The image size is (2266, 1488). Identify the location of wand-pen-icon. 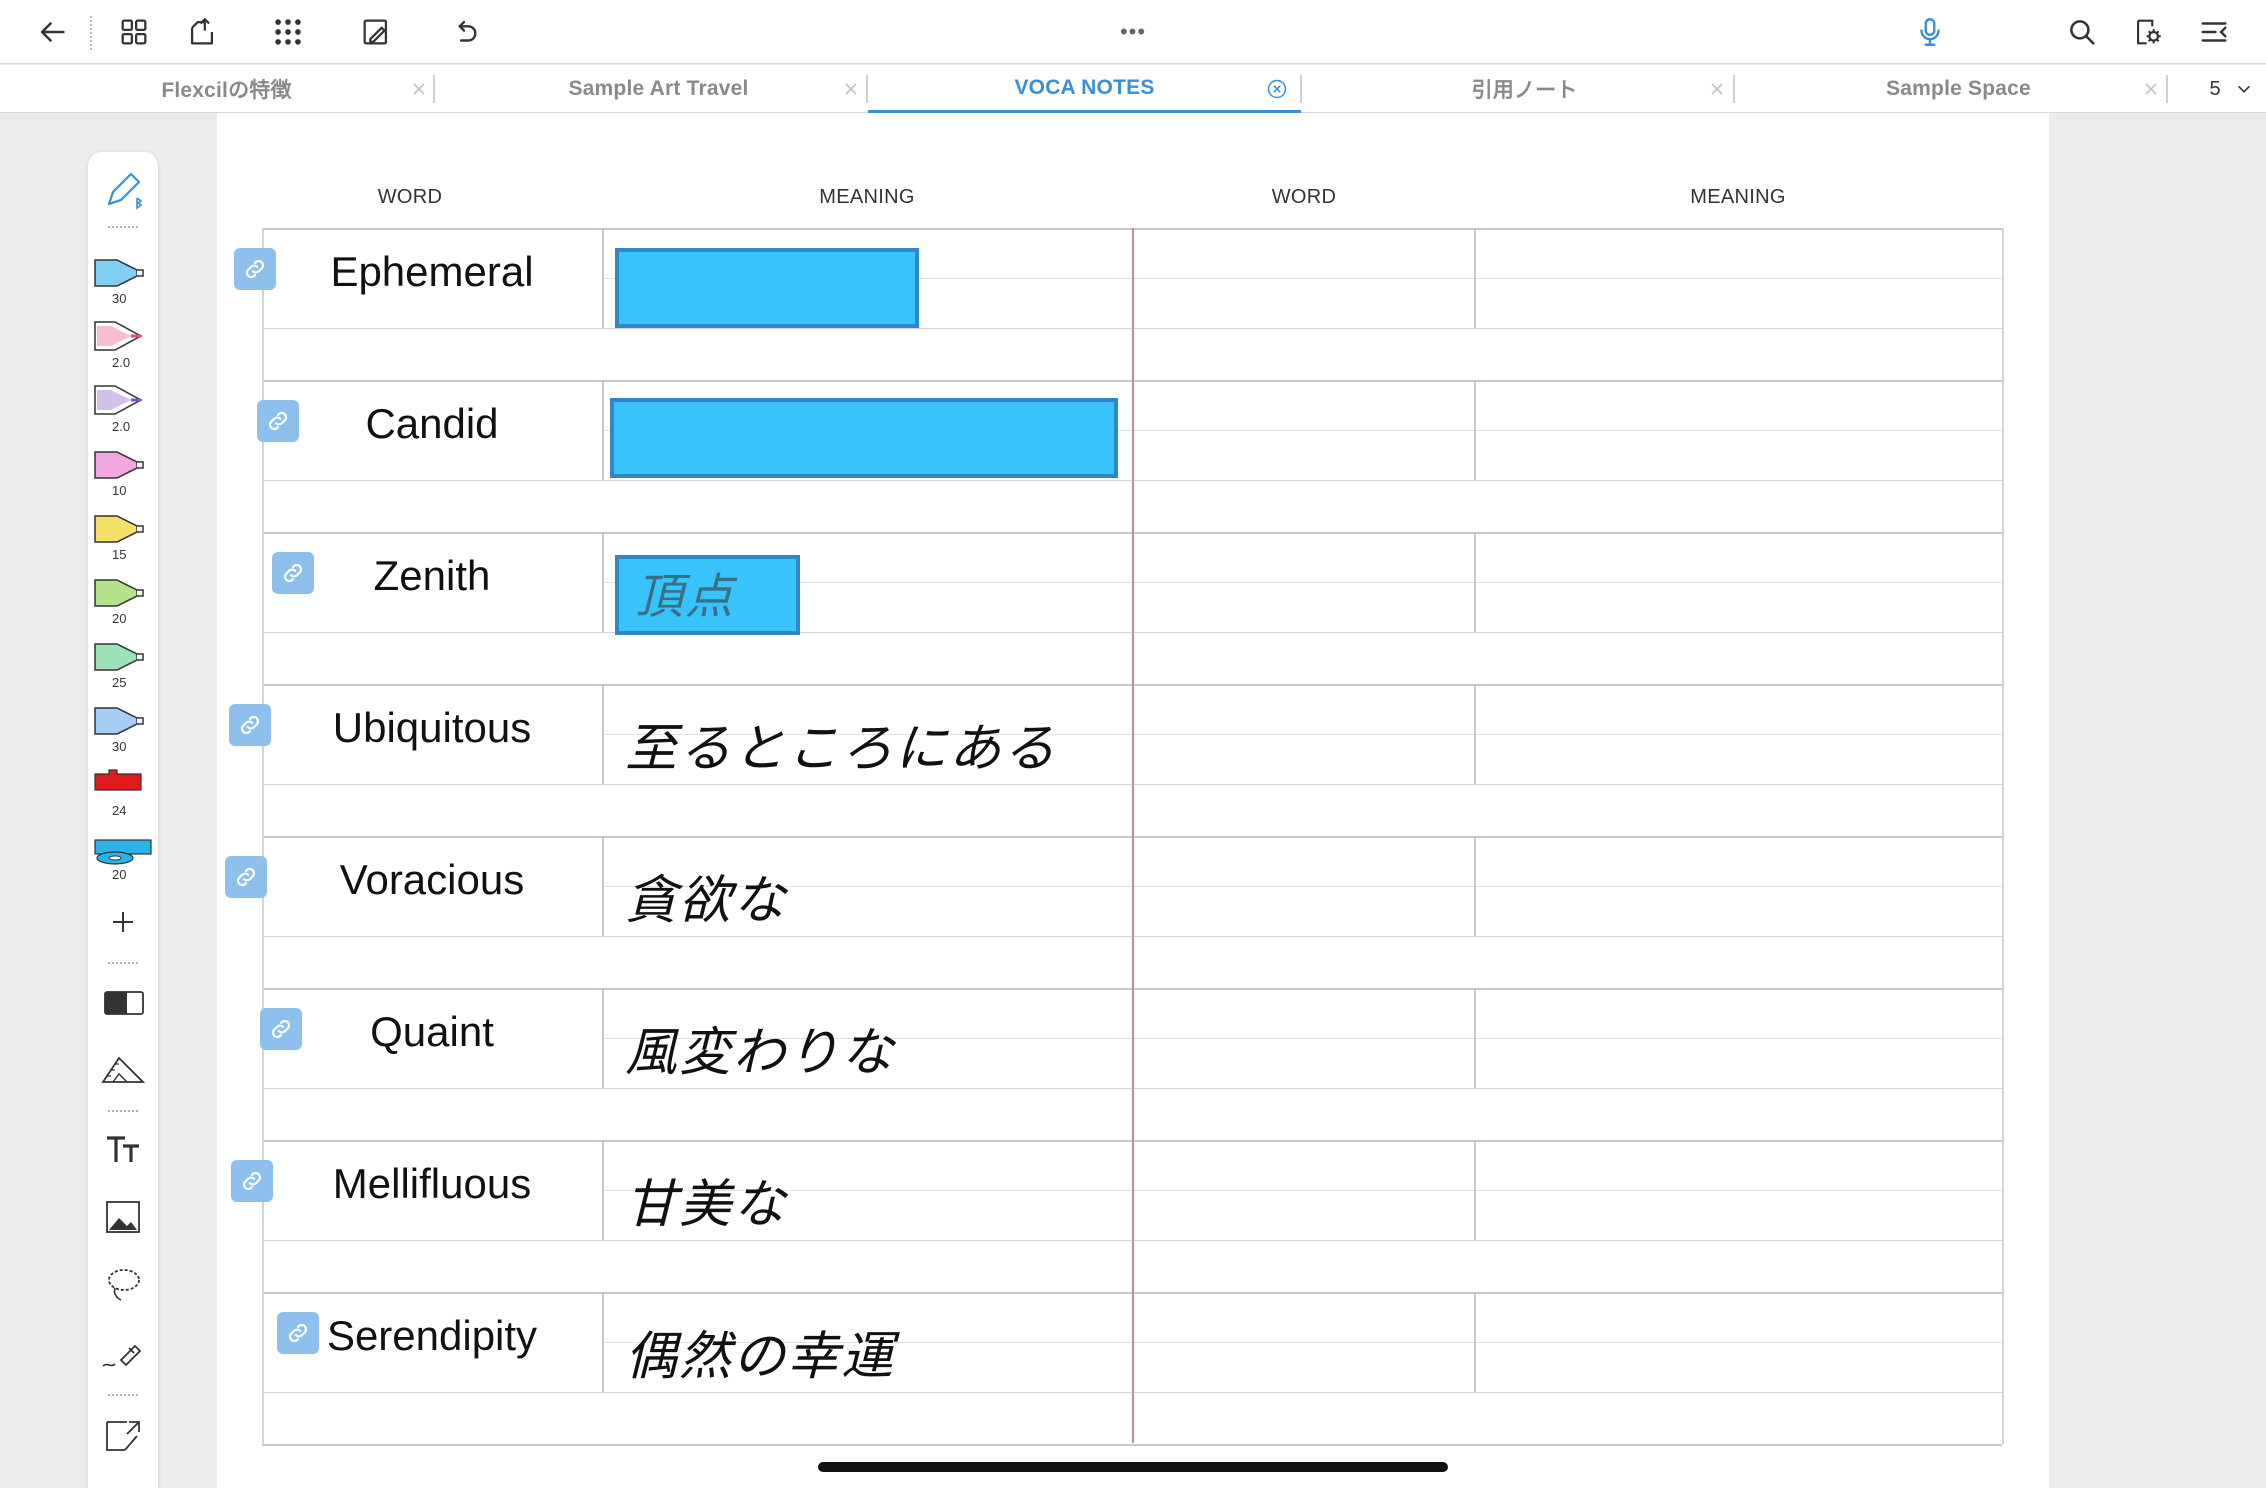
(122, 1355).